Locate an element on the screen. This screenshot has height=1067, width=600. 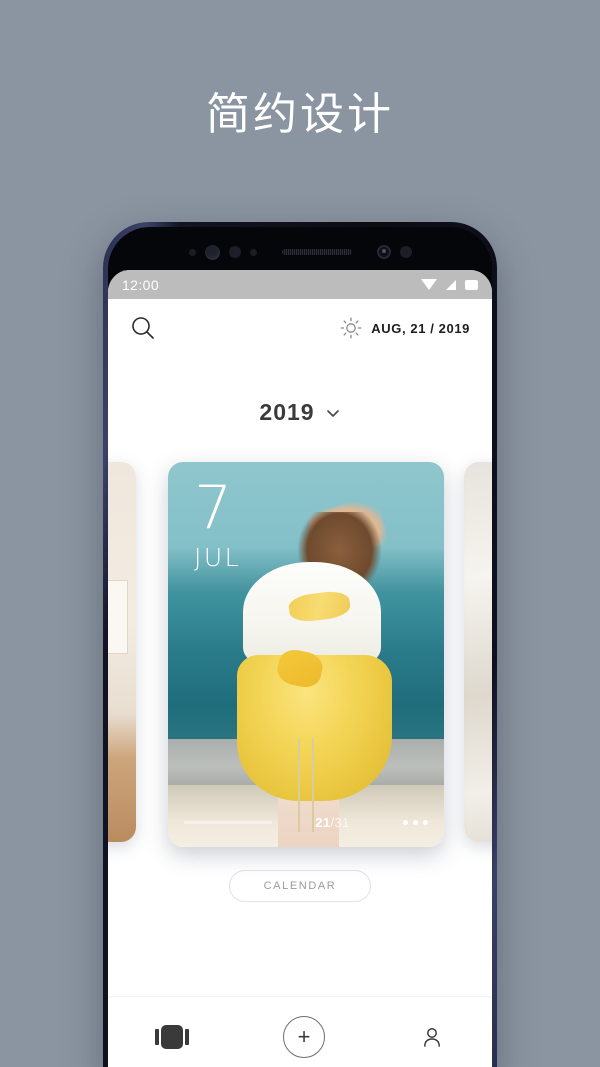
signal-icon is located at coordinates (451, 284).